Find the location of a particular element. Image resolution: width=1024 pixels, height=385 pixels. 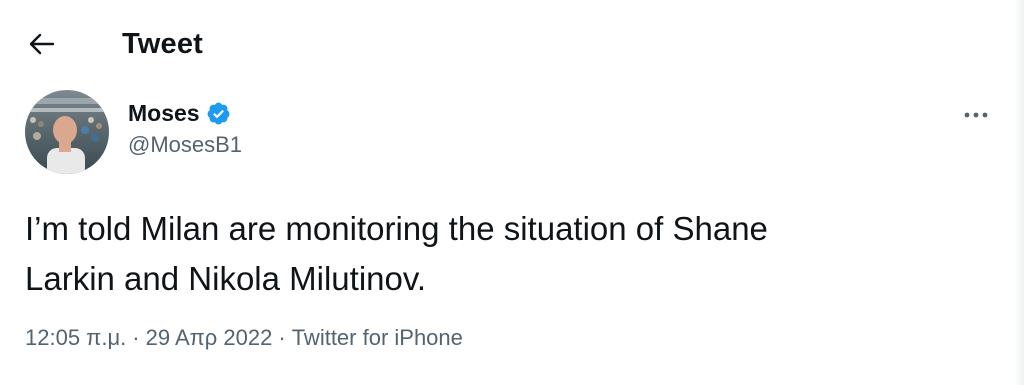

avatar-image is located at coordinates (67, 132).